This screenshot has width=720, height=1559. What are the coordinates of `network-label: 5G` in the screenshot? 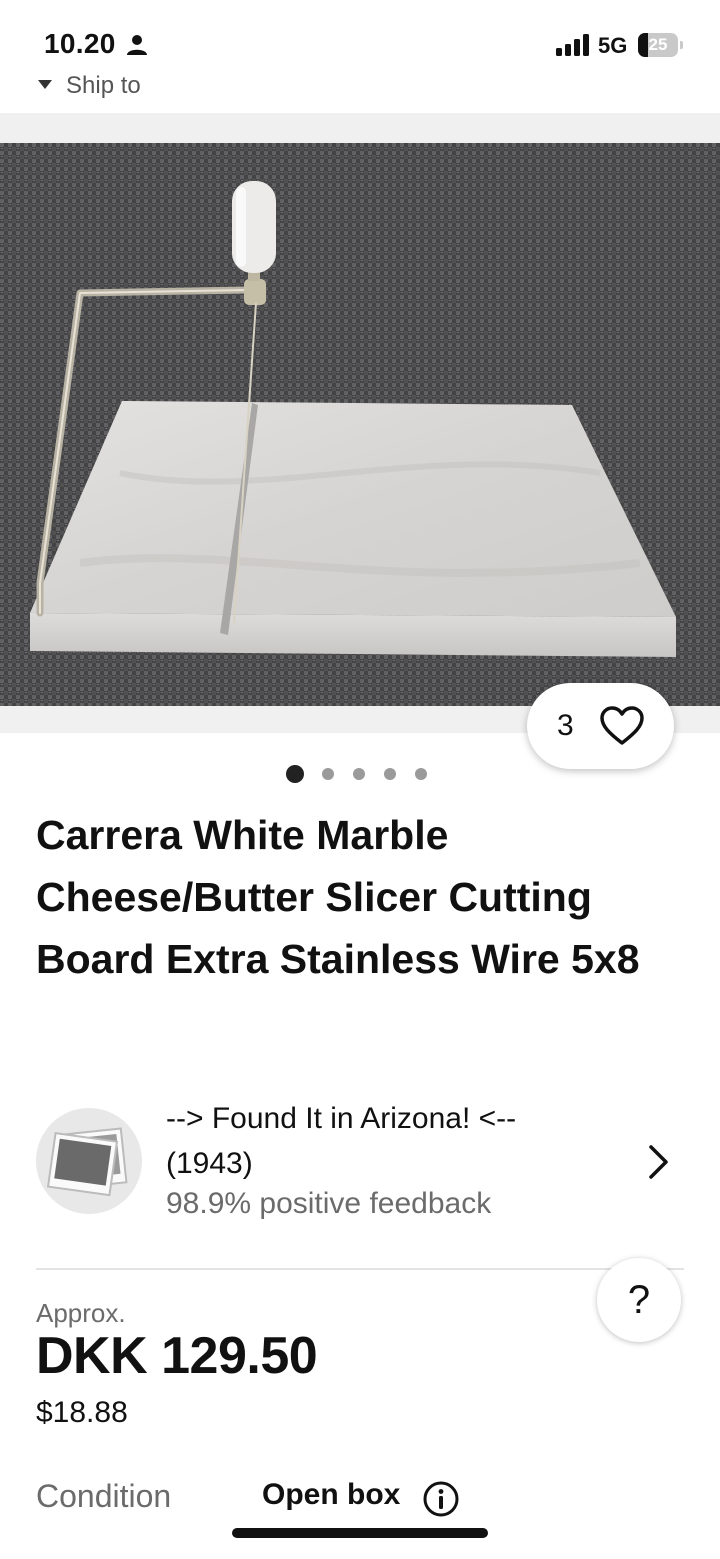 It's located at (613, 45).